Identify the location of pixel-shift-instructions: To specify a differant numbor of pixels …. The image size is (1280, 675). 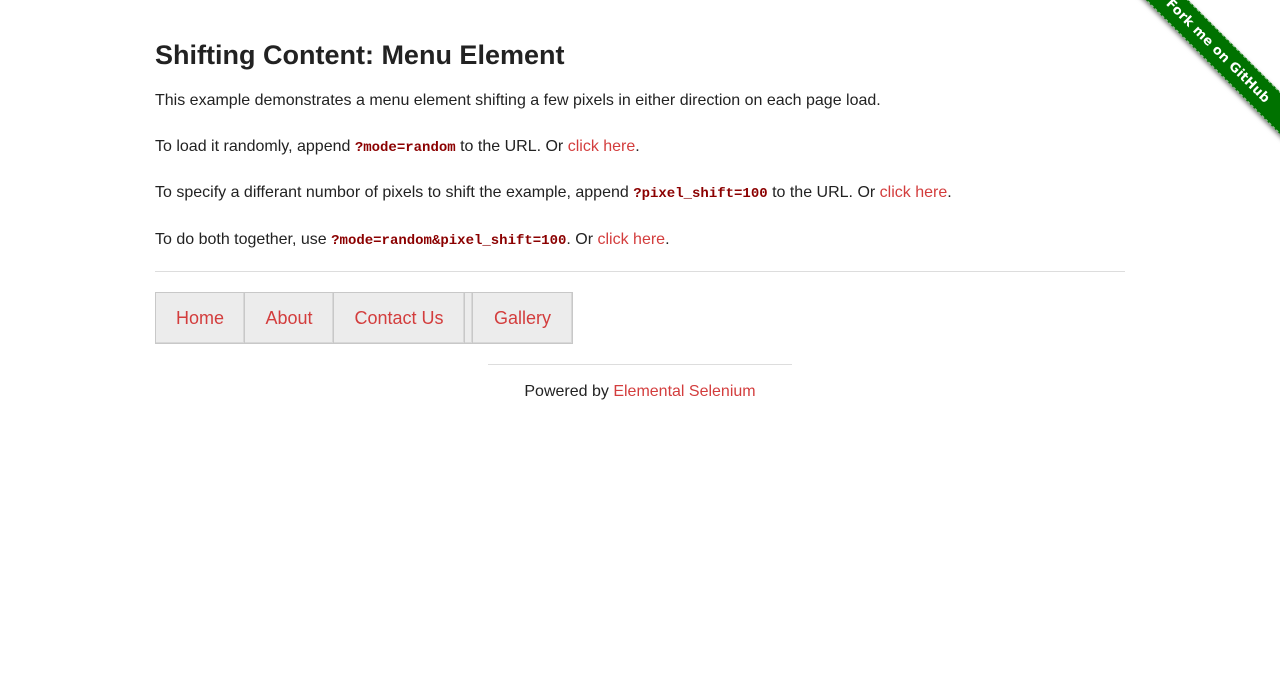
(640, 193).